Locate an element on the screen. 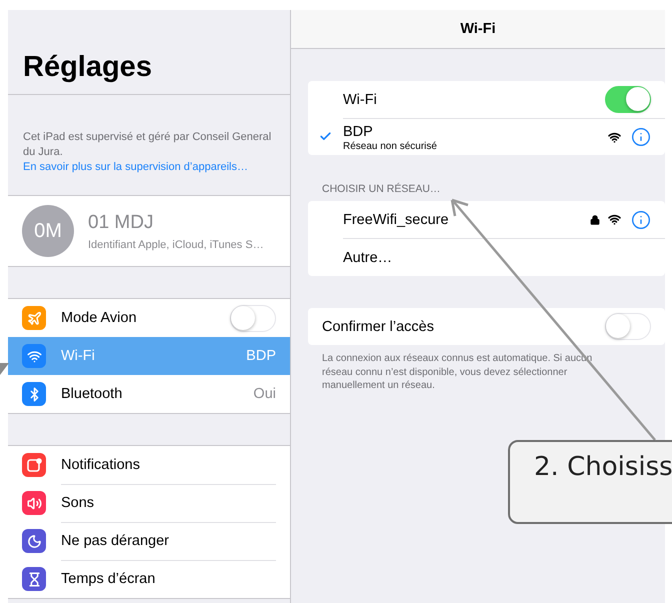 The height and width of the screenshot is (603, 672). page-title: Wi-Fi is located at coordinates (478, 29).